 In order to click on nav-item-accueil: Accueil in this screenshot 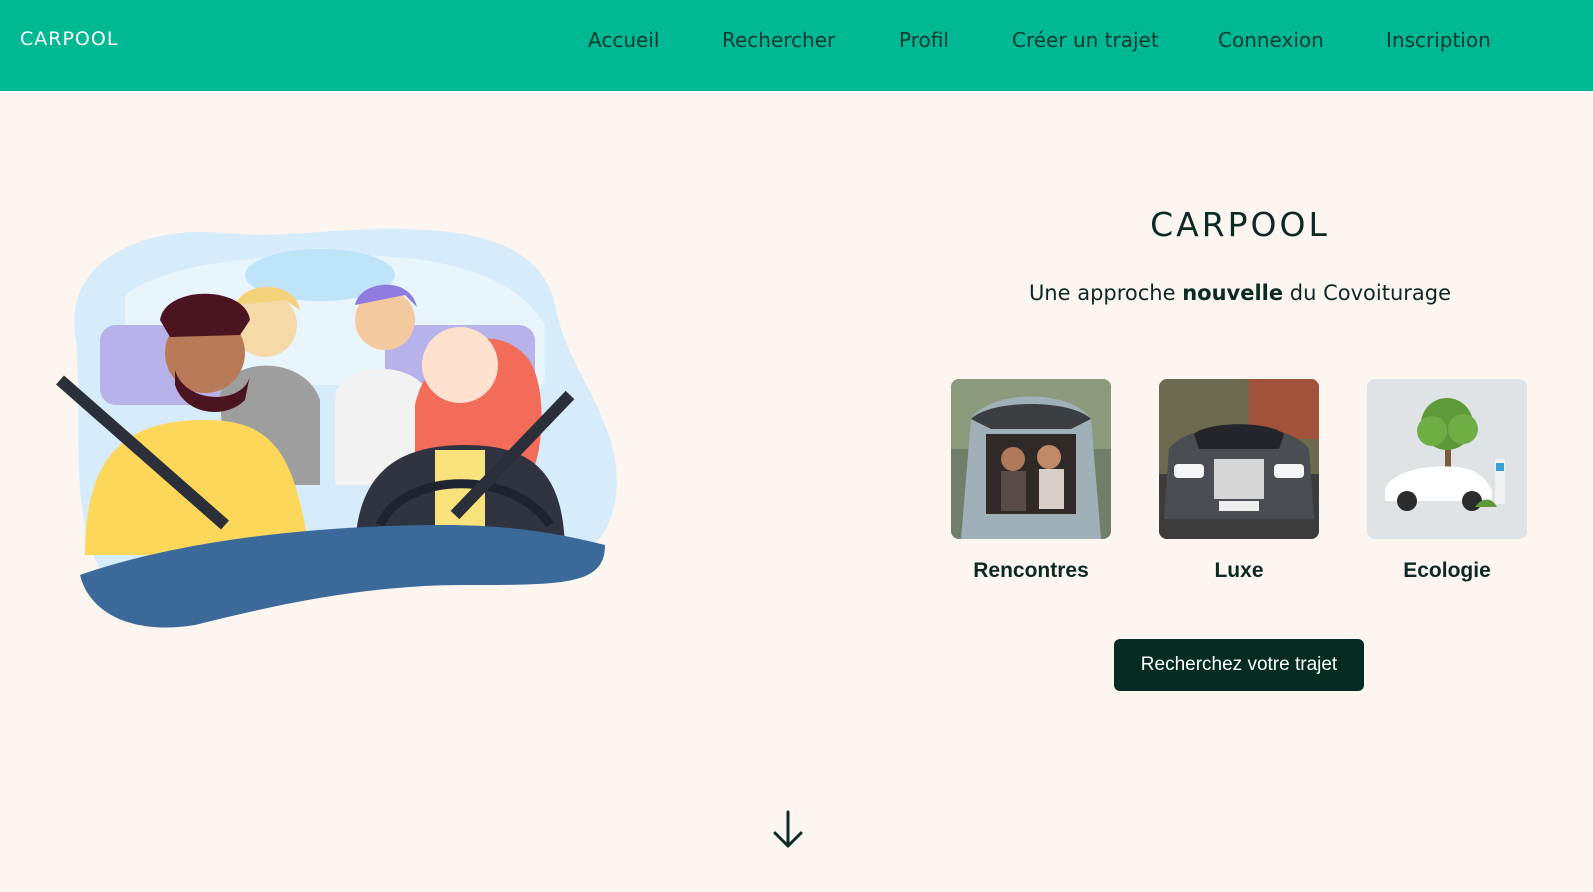, I will do `click(623, 40)`.